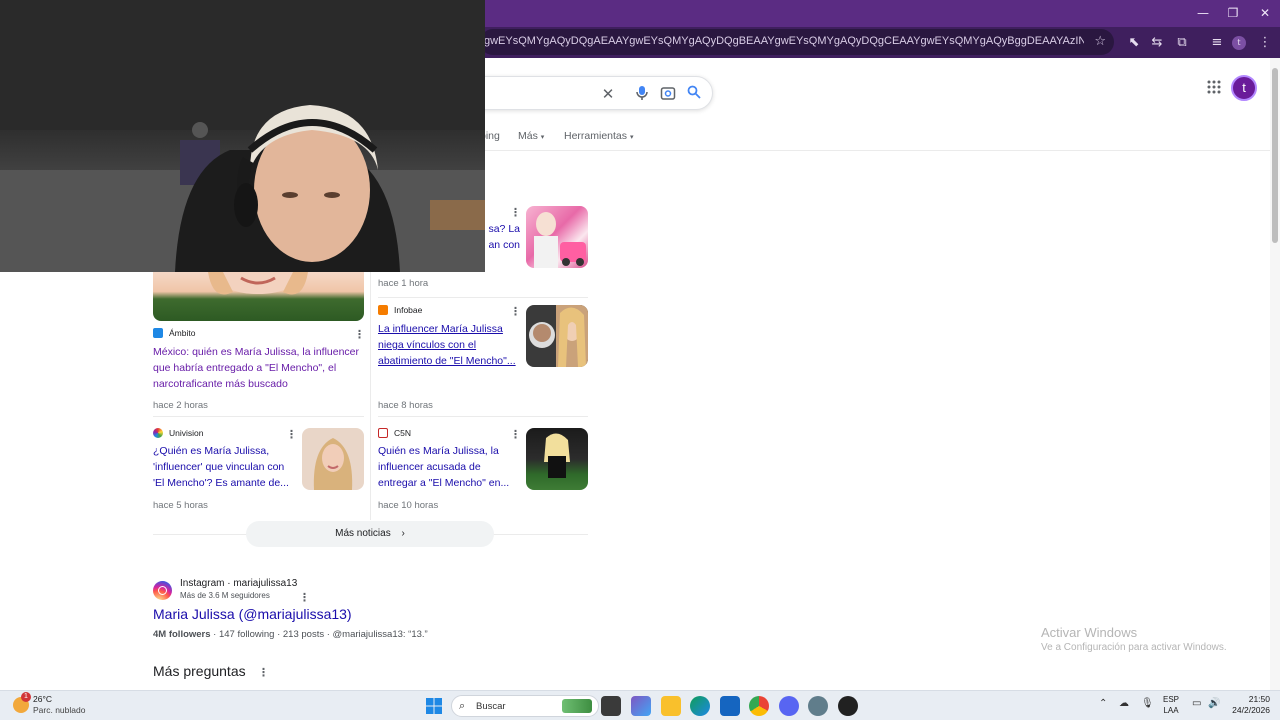 Image resolution: width=1280 pixels, height=720 pixels. Describe the element at coordinates (1275, 374) in the screenshot. I see `page-scrollbar` at that location.